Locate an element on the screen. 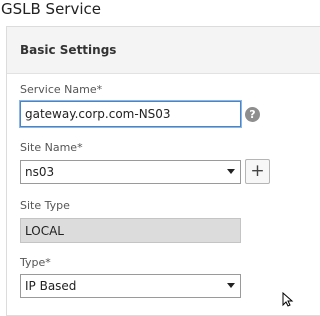 This screenshot has height=316, width=320. service-name-label: Service Name* is located at coordinates (61, 89).